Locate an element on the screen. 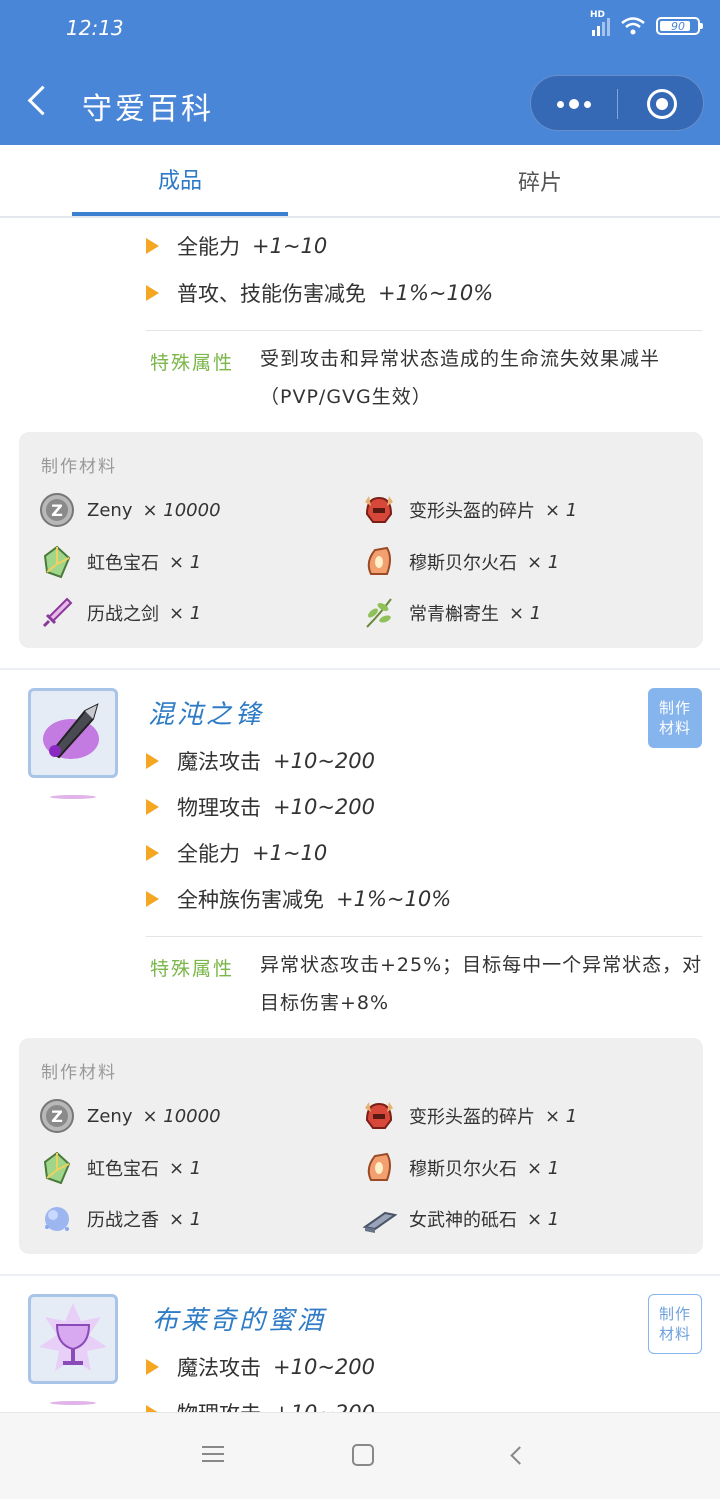  attribute-name: 普攻、技能伤害减免 is located at coordinates (271, 294).